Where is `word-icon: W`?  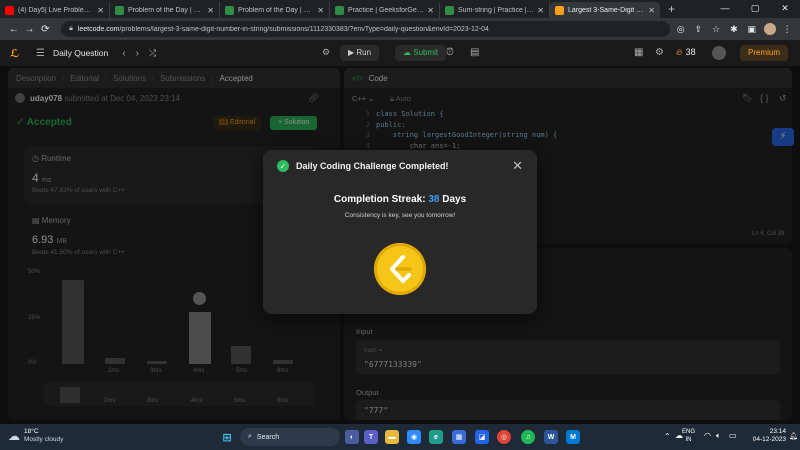
word-icon: W is located at coordinates (551, 437).